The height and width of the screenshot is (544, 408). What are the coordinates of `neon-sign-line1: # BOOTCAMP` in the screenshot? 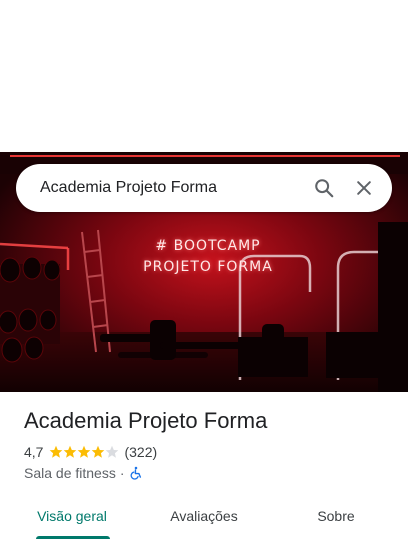 It's located at (207, 246).